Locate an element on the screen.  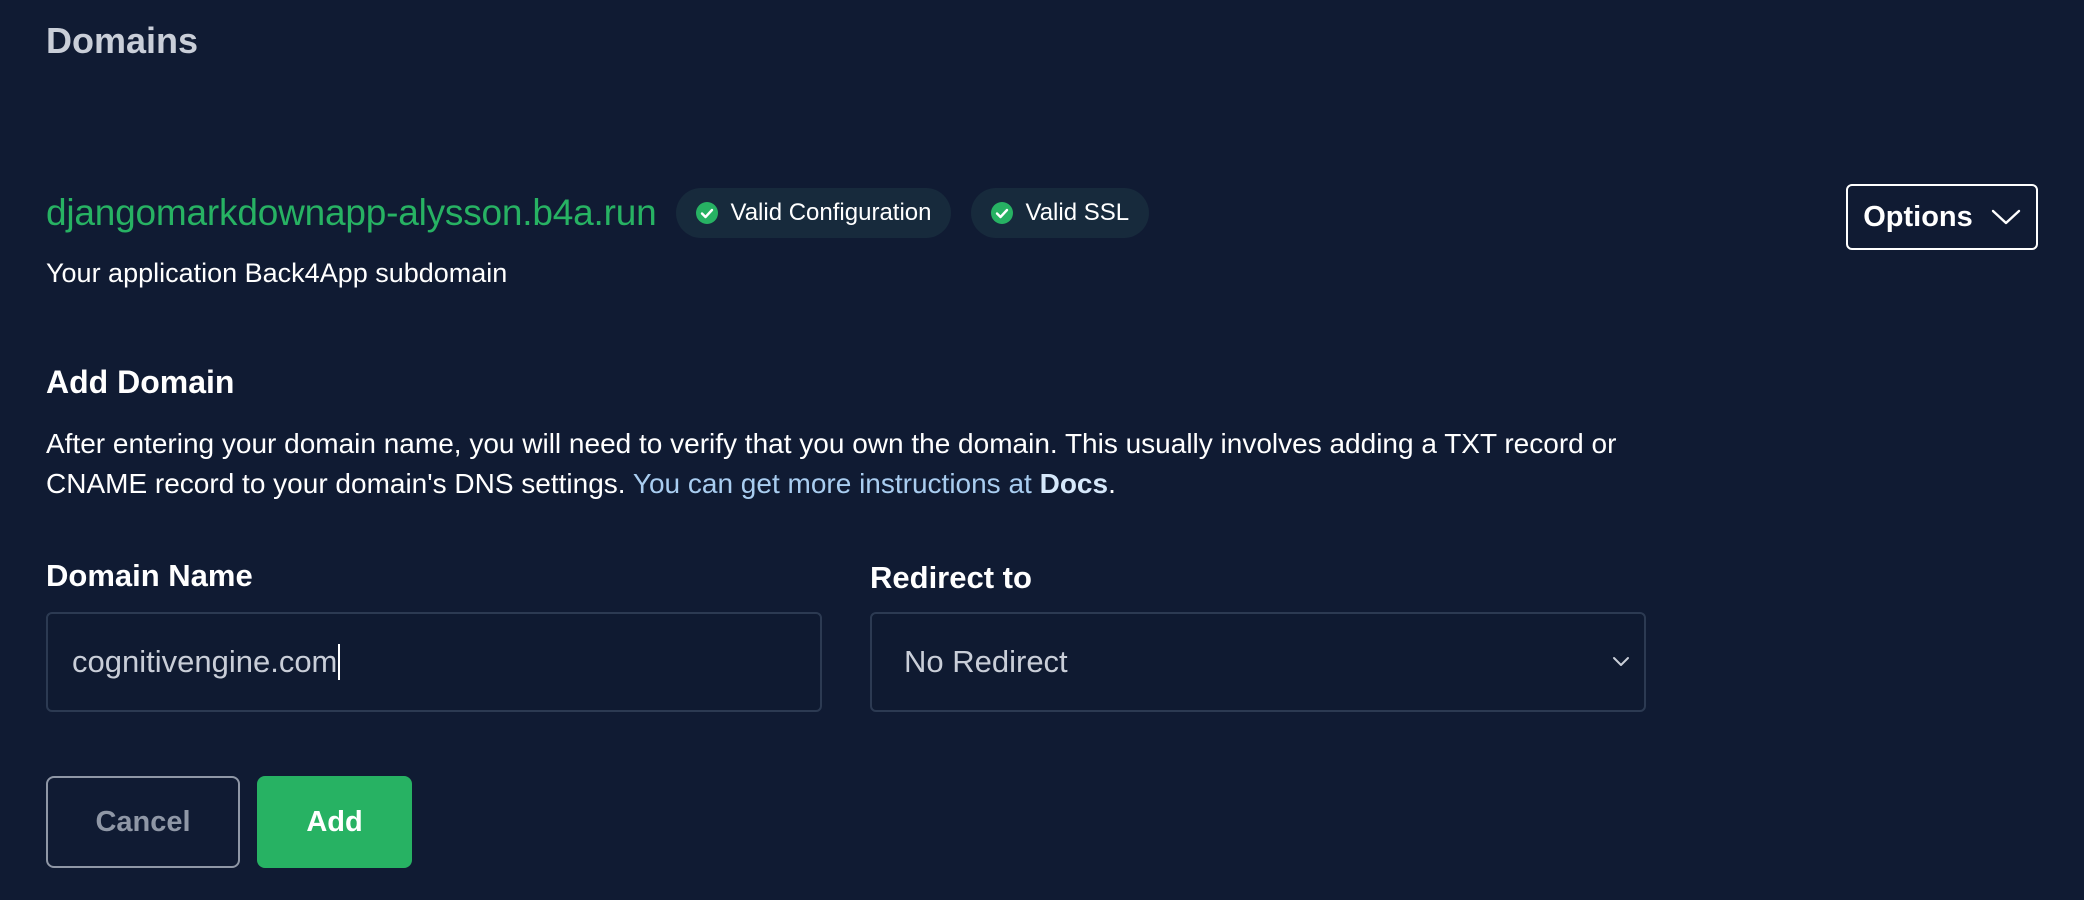
domain-name-value: cognitivengine.com is located at coordinates (205, 661).